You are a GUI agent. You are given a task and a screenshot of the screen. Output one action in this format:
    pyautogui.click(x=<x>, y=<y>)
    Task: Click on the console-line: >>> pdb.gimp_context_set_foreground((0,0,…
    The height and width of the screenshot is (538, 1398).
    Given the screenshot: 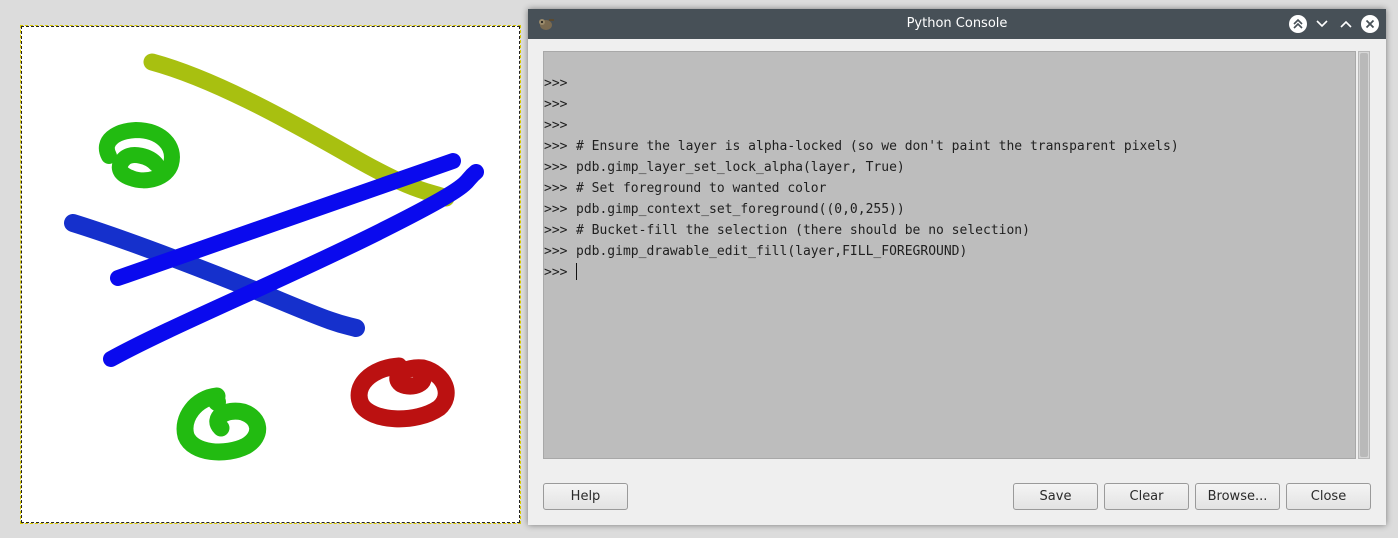 What is the action you would take?
    pyautogui.click(x=861, y=209)
    